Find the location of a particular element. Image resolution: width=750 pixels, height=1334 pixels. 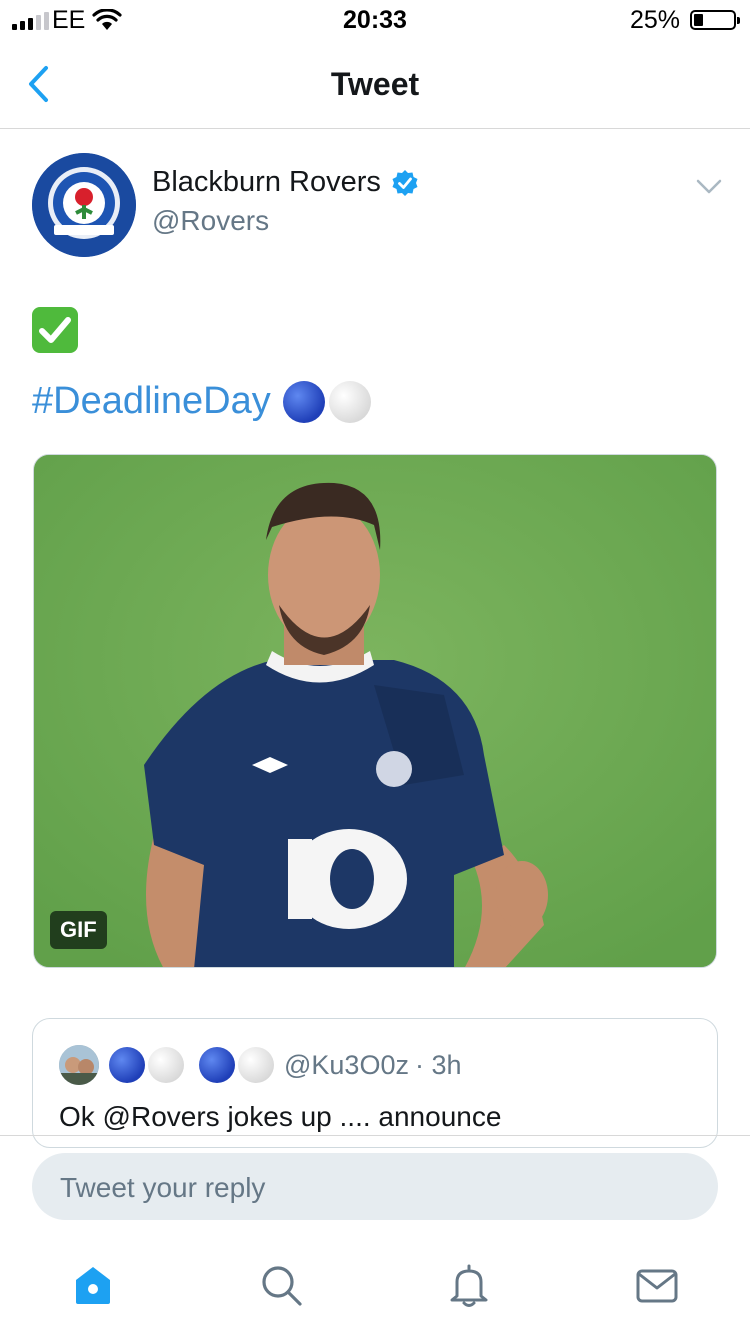

author-name: Blackburn Rovers is located at coordinates (266, 182).